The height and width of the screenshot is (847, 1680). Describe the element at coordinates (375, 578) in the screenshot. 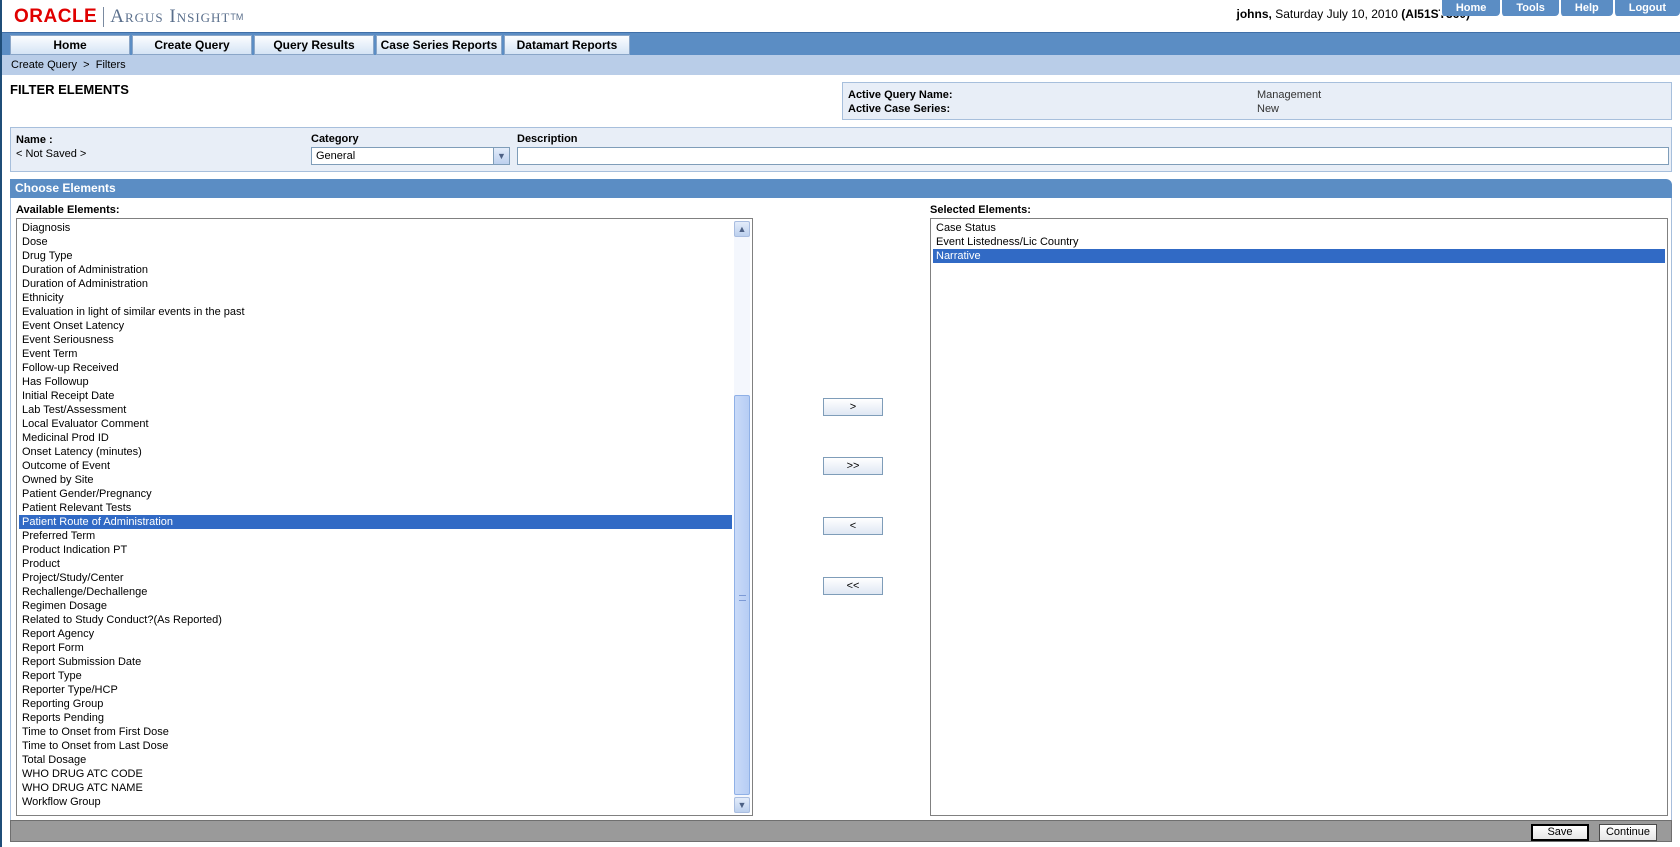

I see `list-item: Project/Study/Center` at that location.